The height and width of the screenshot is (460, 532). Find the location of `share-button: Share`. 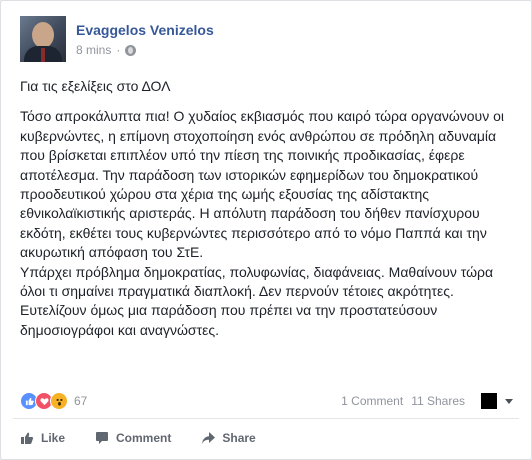

share-button: Share is located at coordinates (228, 438).